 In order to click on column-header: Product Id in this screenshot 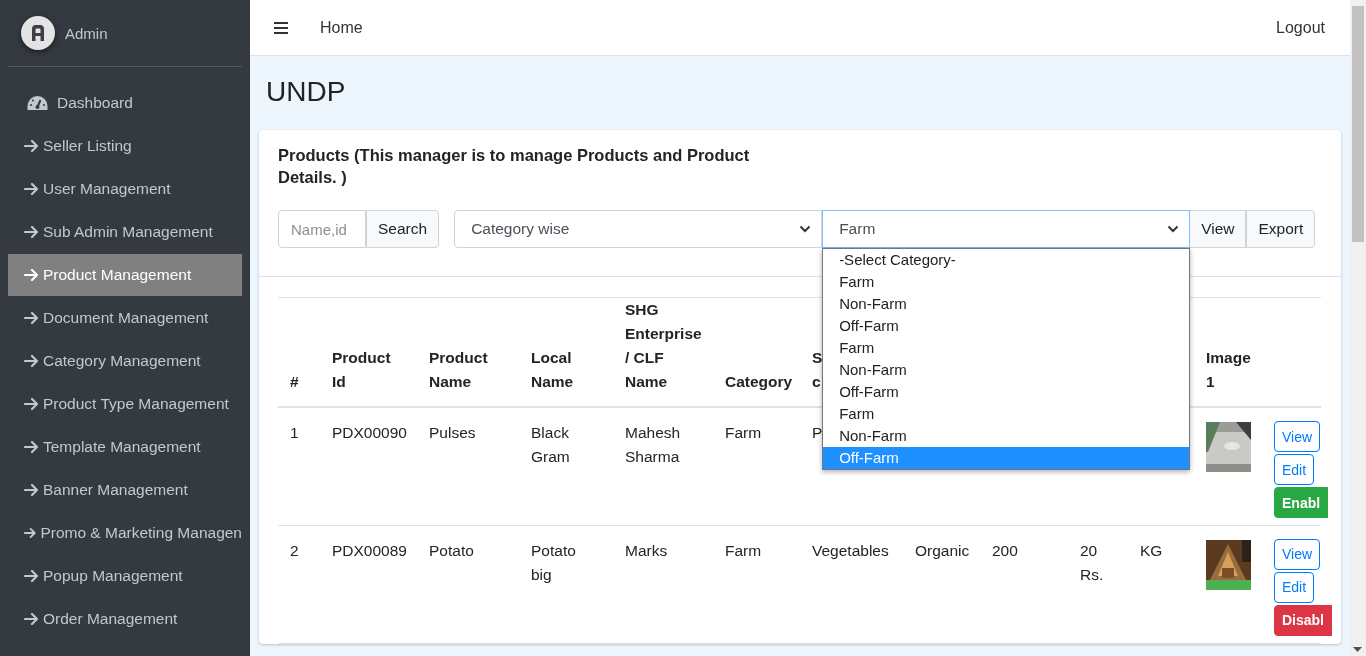, I will do `click(361, 370)`.